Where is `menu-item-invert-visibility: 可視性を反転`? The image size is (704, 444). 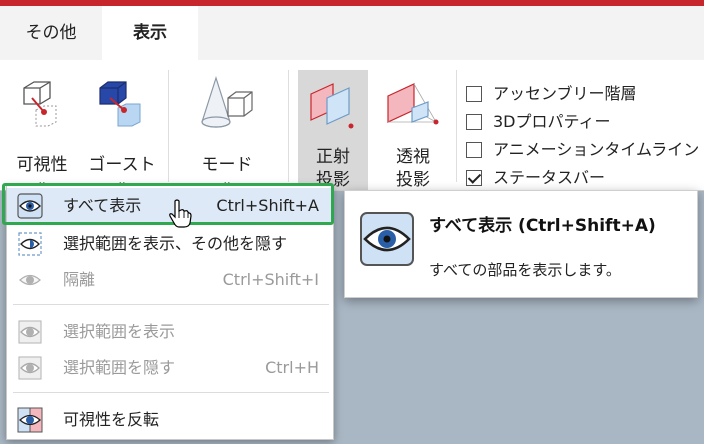
menu-item-invert-visibility: 可視性を反転 is located at coordinates (170, 420).